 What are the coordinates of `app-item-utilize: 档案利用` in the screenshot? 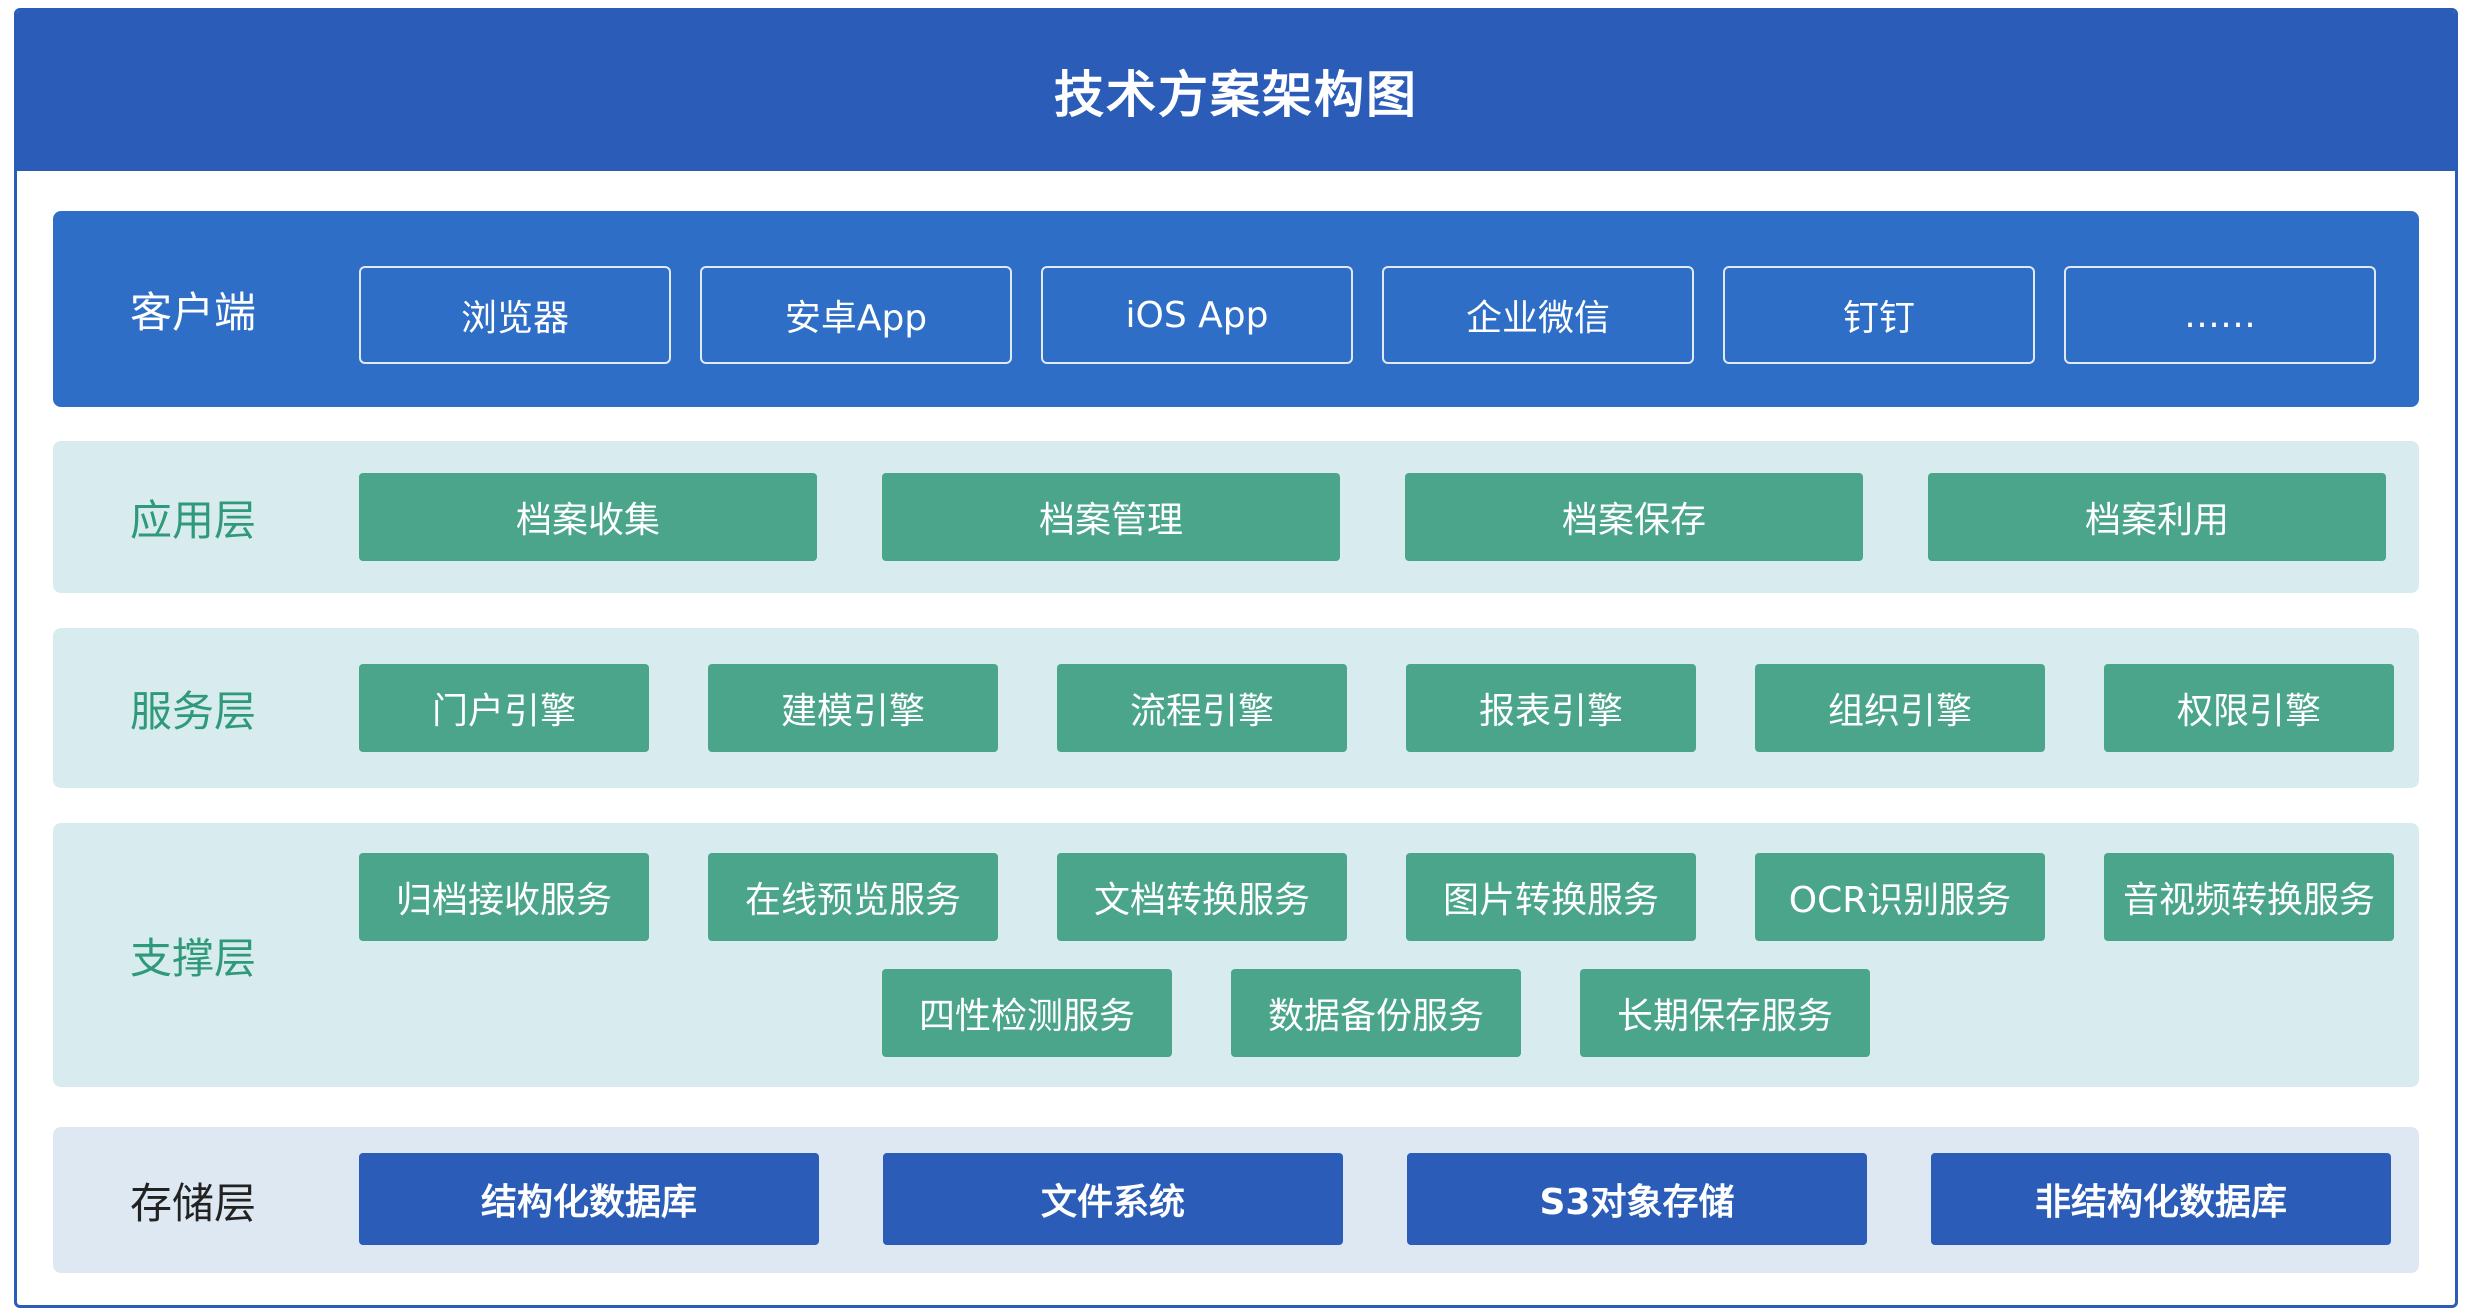 It's located at (2157, 517).